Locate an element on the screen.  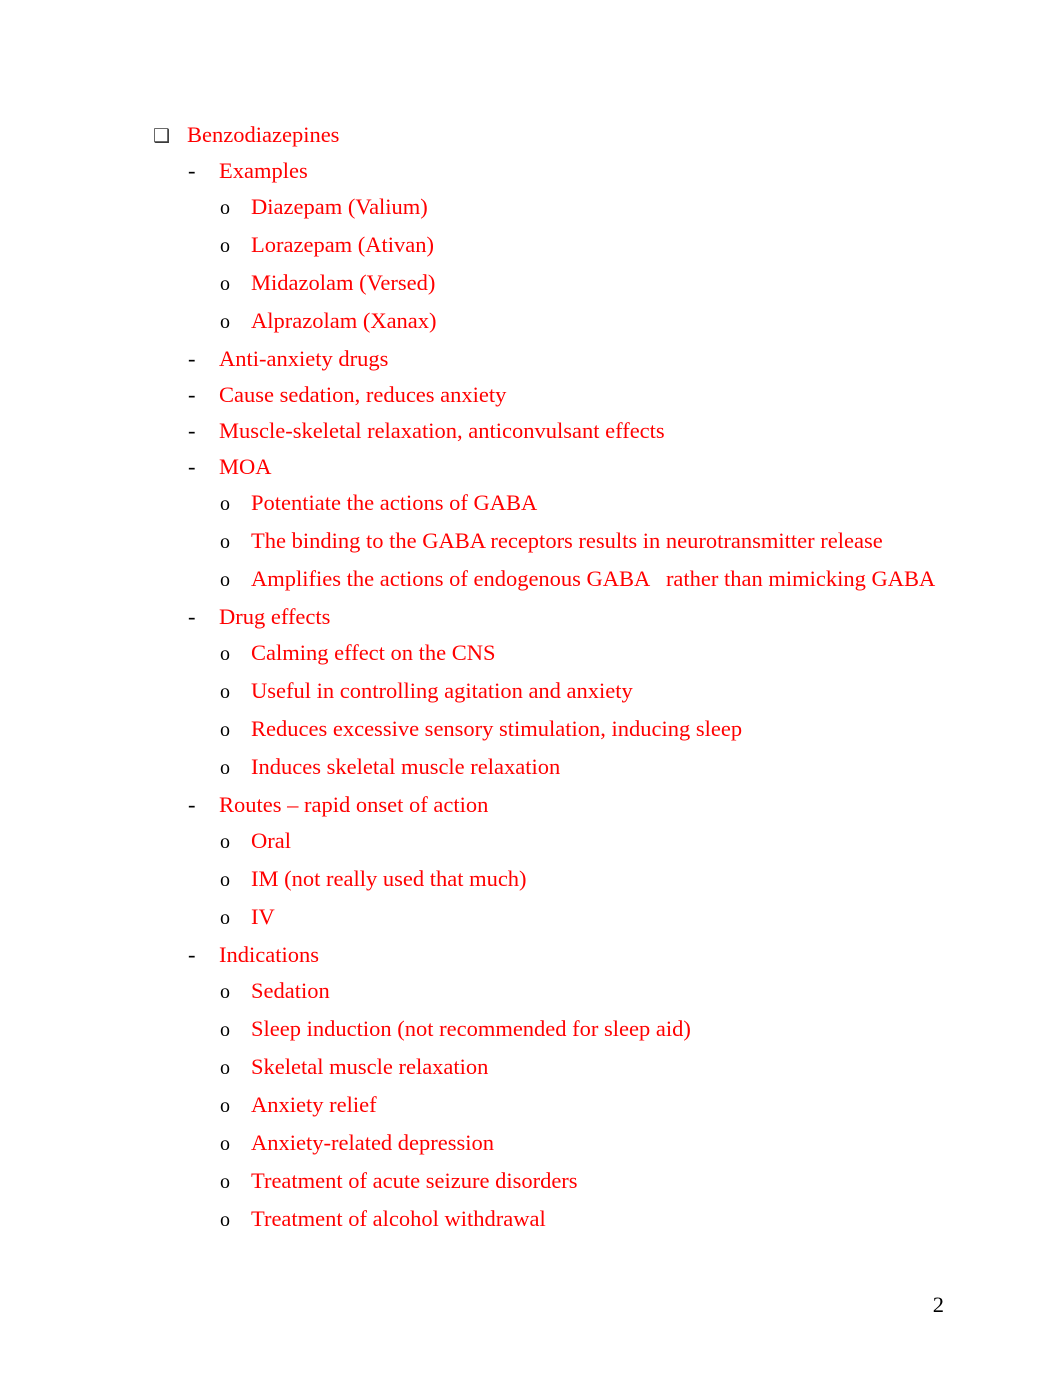
outline-item-level-3: o Lorazepam (Ativan) is located at coordinates (531, 251).